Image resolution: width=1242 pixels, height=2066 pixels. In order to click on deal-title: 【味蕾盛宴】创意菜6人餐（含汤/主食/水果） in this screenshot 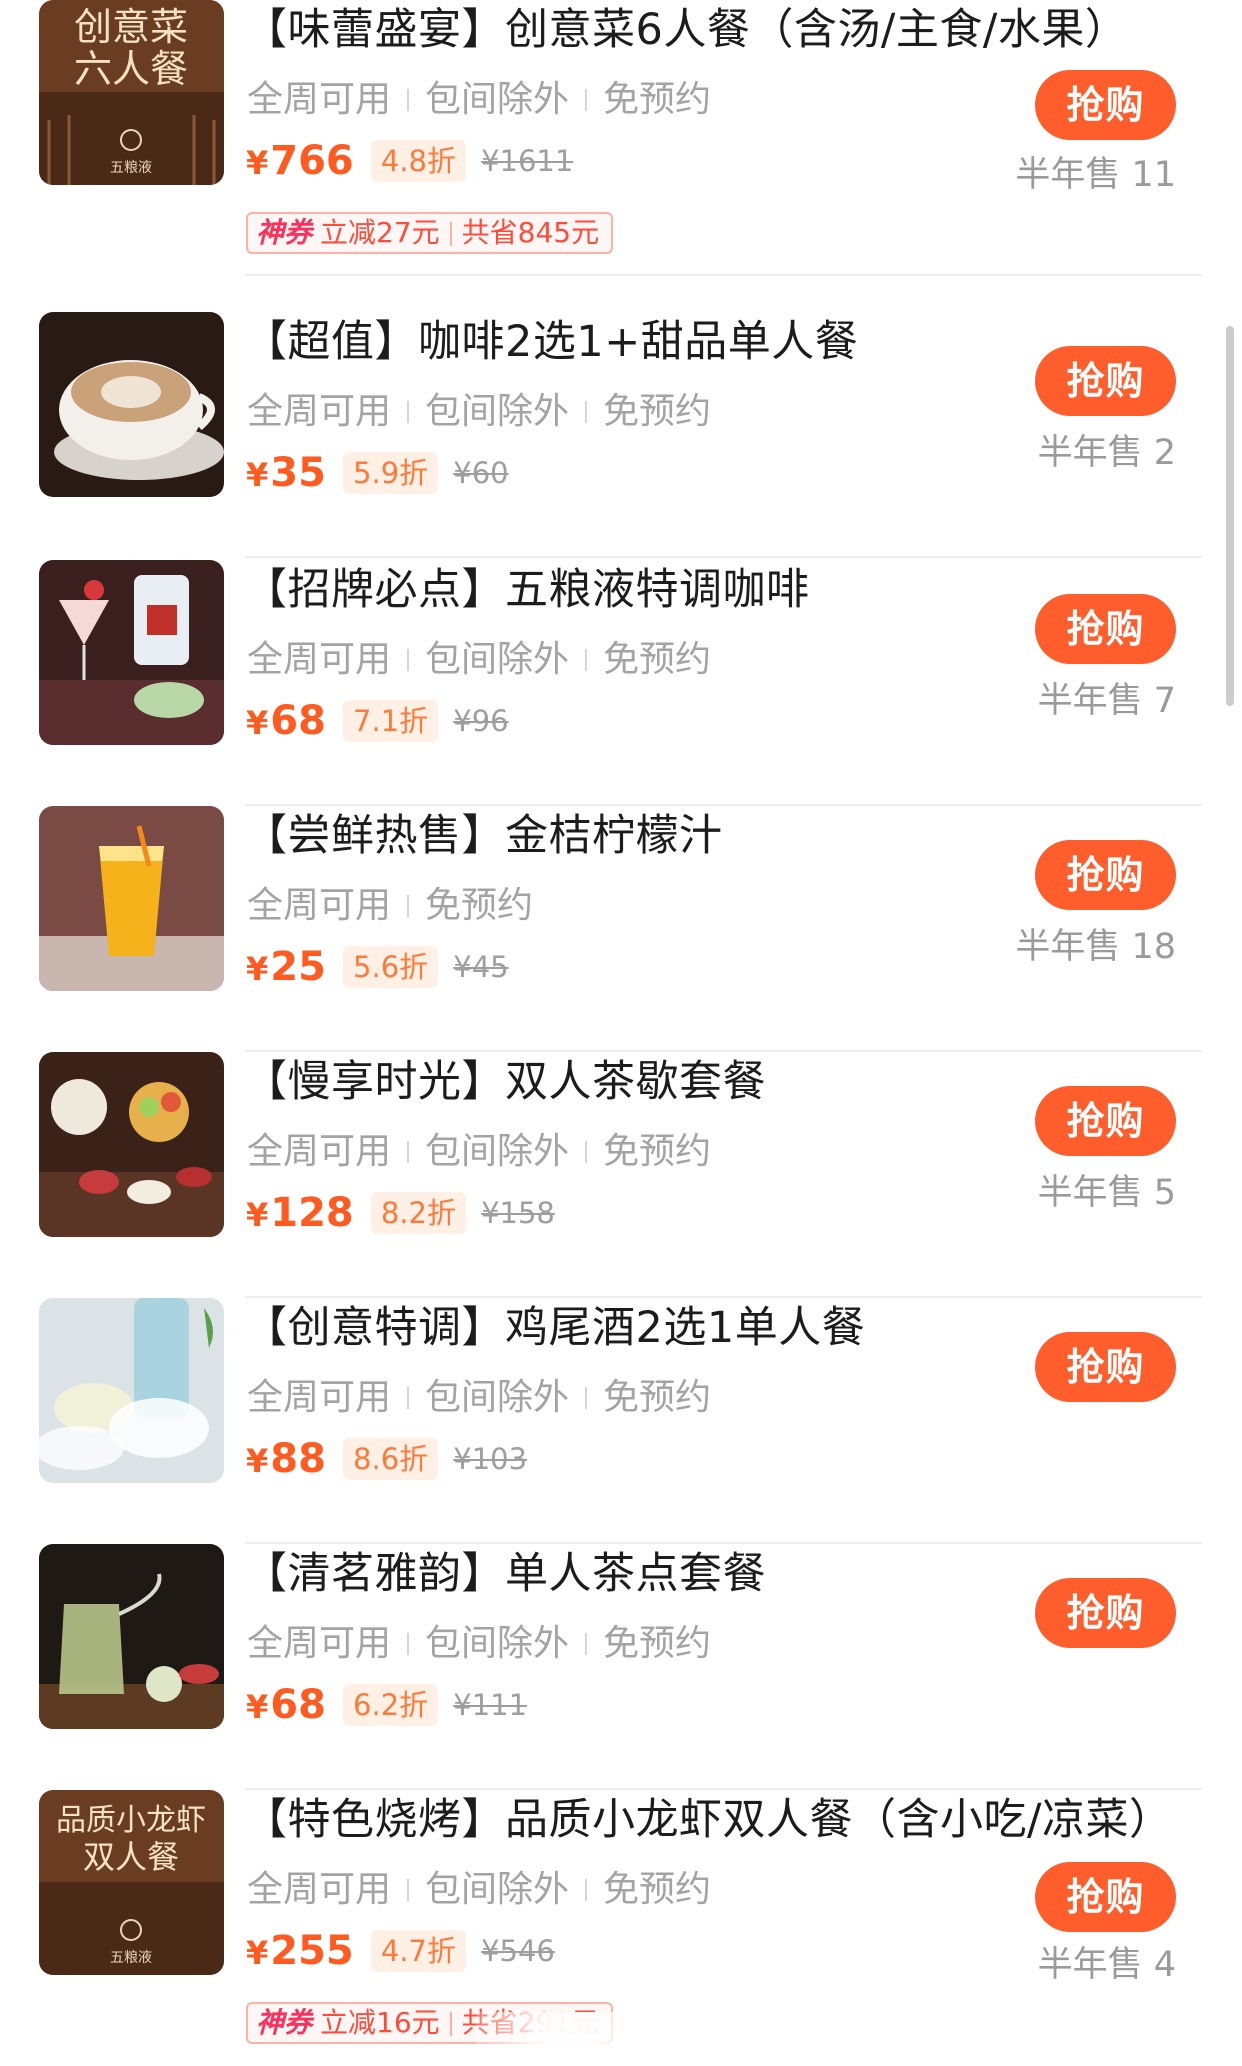, I will do `click(686, 30)`.